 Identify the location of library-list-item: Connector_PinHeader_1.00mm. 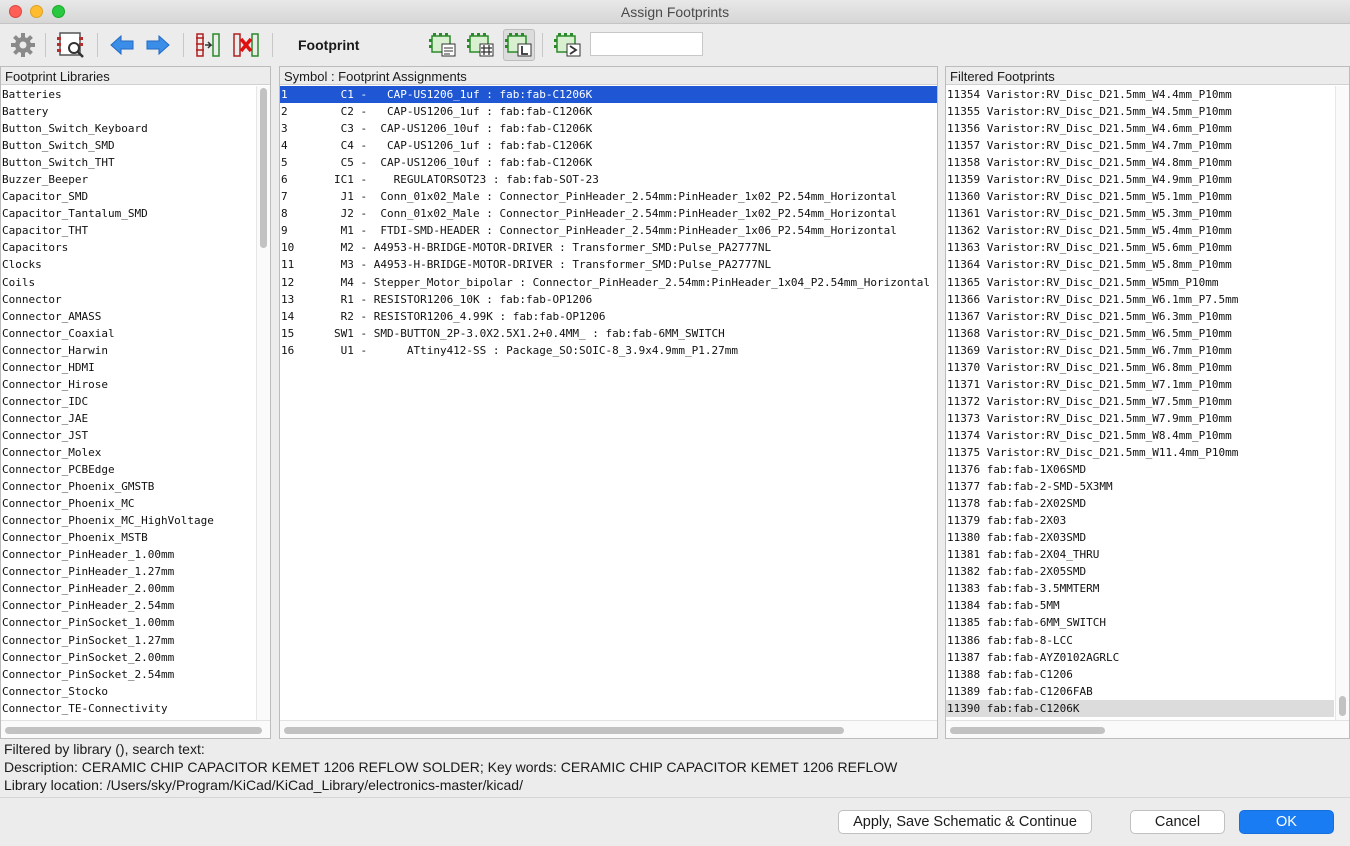
(128, 554).